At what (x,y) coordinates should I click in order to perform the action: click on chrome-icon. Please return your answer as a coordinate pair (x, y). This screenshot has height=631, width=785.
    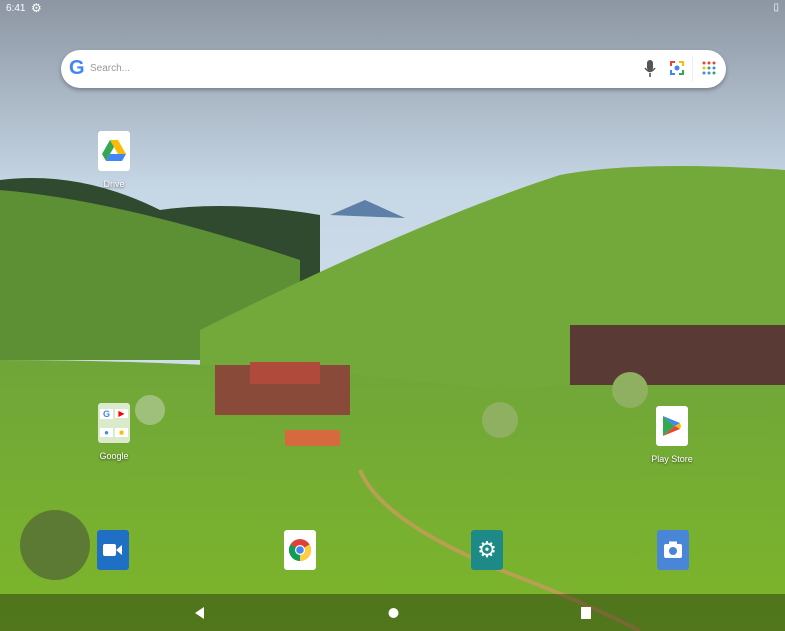
    Looking at the image, I should click on (300, 550).